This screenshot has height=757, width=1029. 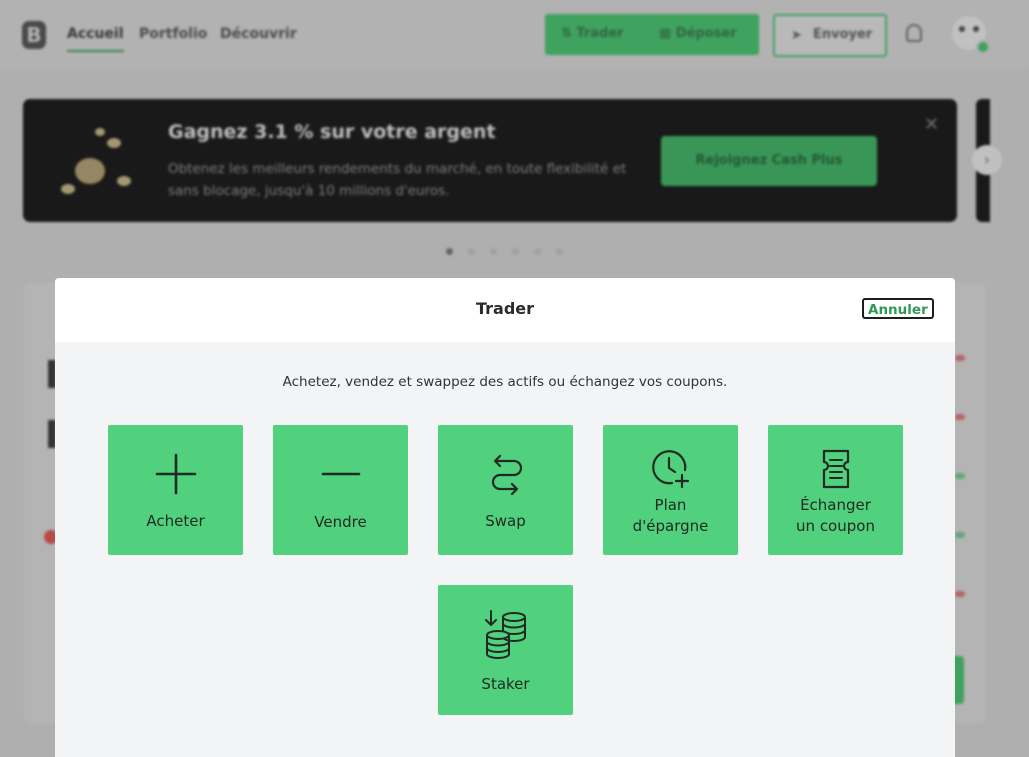 I want to click on buy-button: Acheter, so click(x=175, y=490).